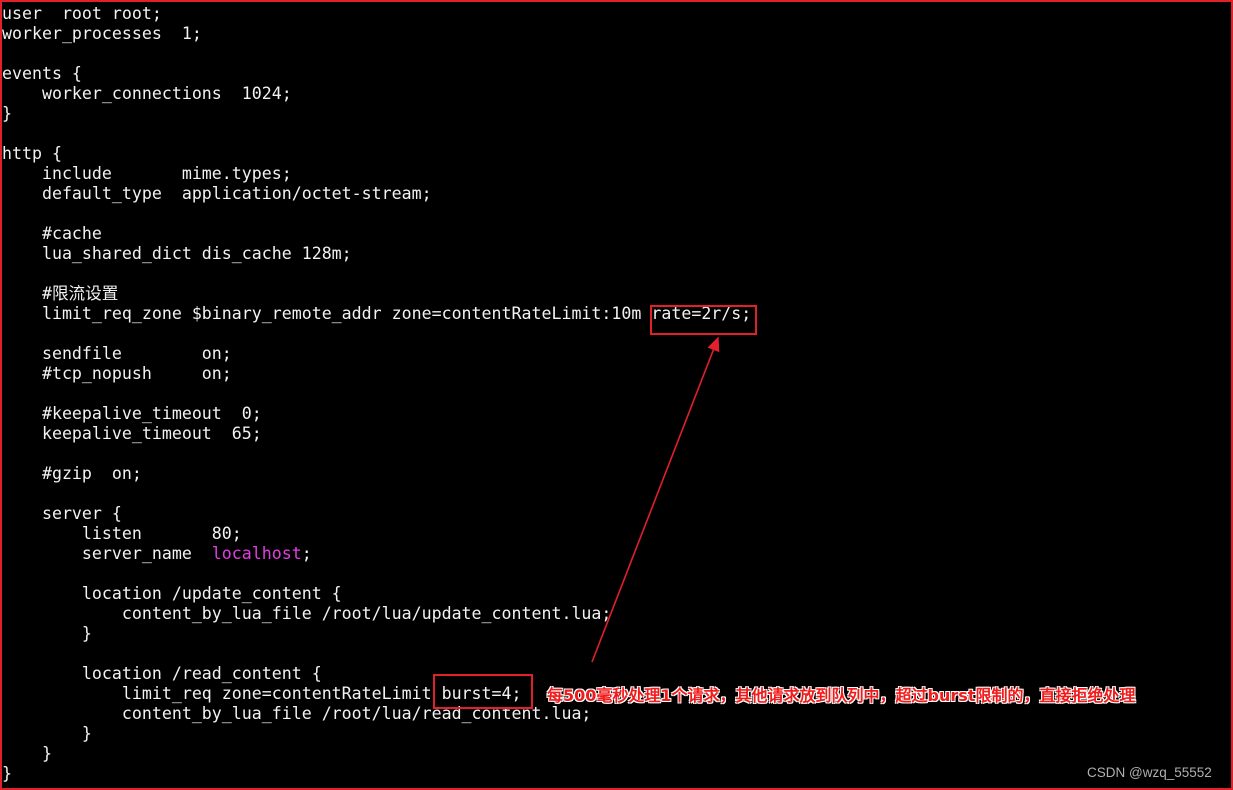 The image size is (1233, 790). I want to click on annotation-text: 每500毫秒处理1个请求，其他请求放到队列中，超过burst限制的，直接拒绝处理, so click(841, 695).